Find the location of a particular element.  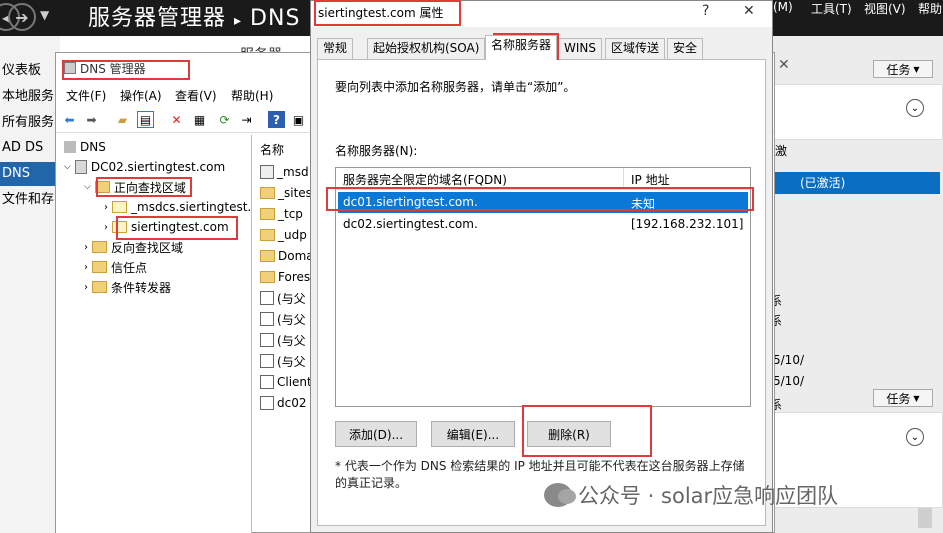

dns-node-icon is located at coordinates (70, 147).